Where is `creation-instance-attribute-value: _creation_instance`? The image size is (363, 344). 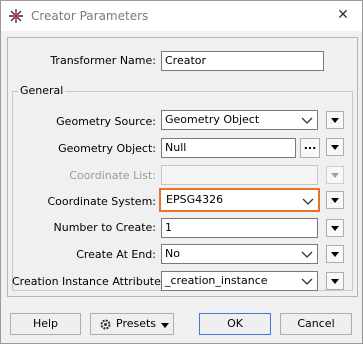
creation-instance-attribute-value: _creation_instance is located at coordinates (216, 280).